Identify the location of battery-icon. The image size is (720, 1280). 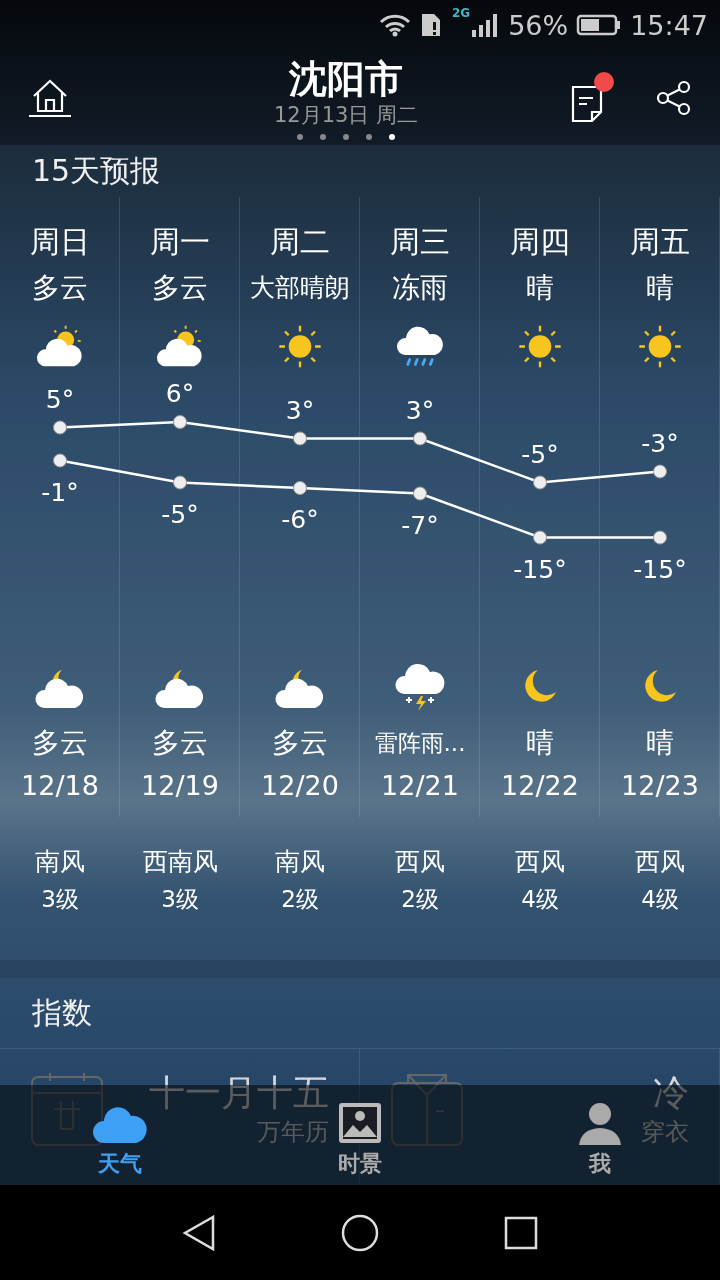
(599, 25).